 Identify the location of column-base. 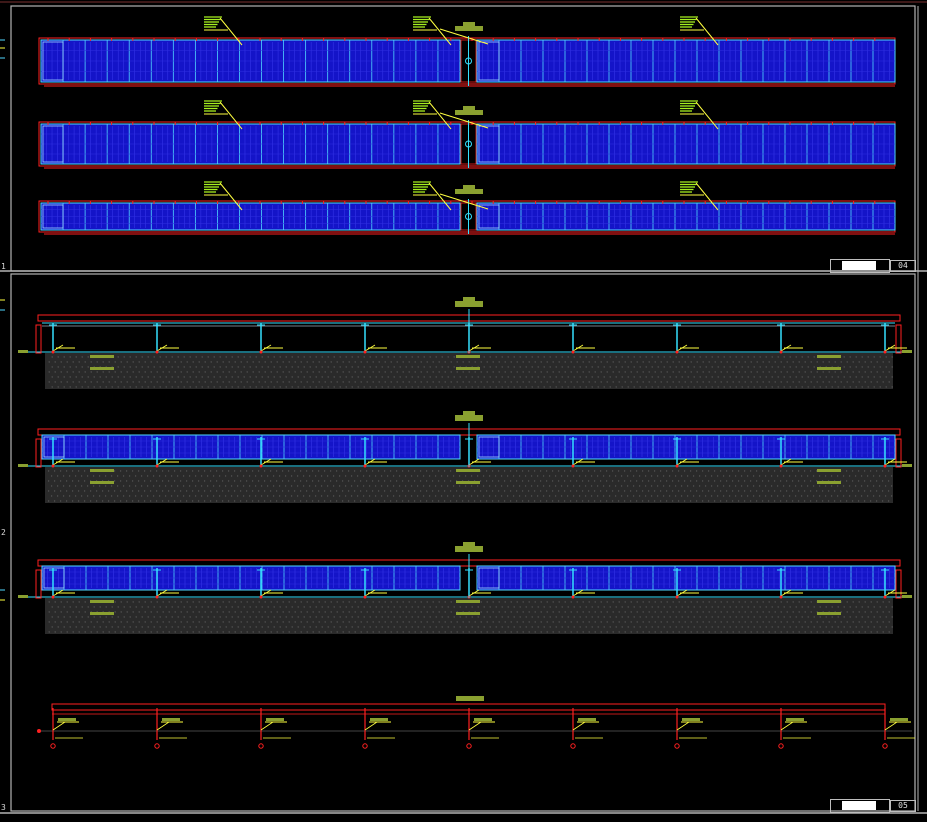
(781, 597).